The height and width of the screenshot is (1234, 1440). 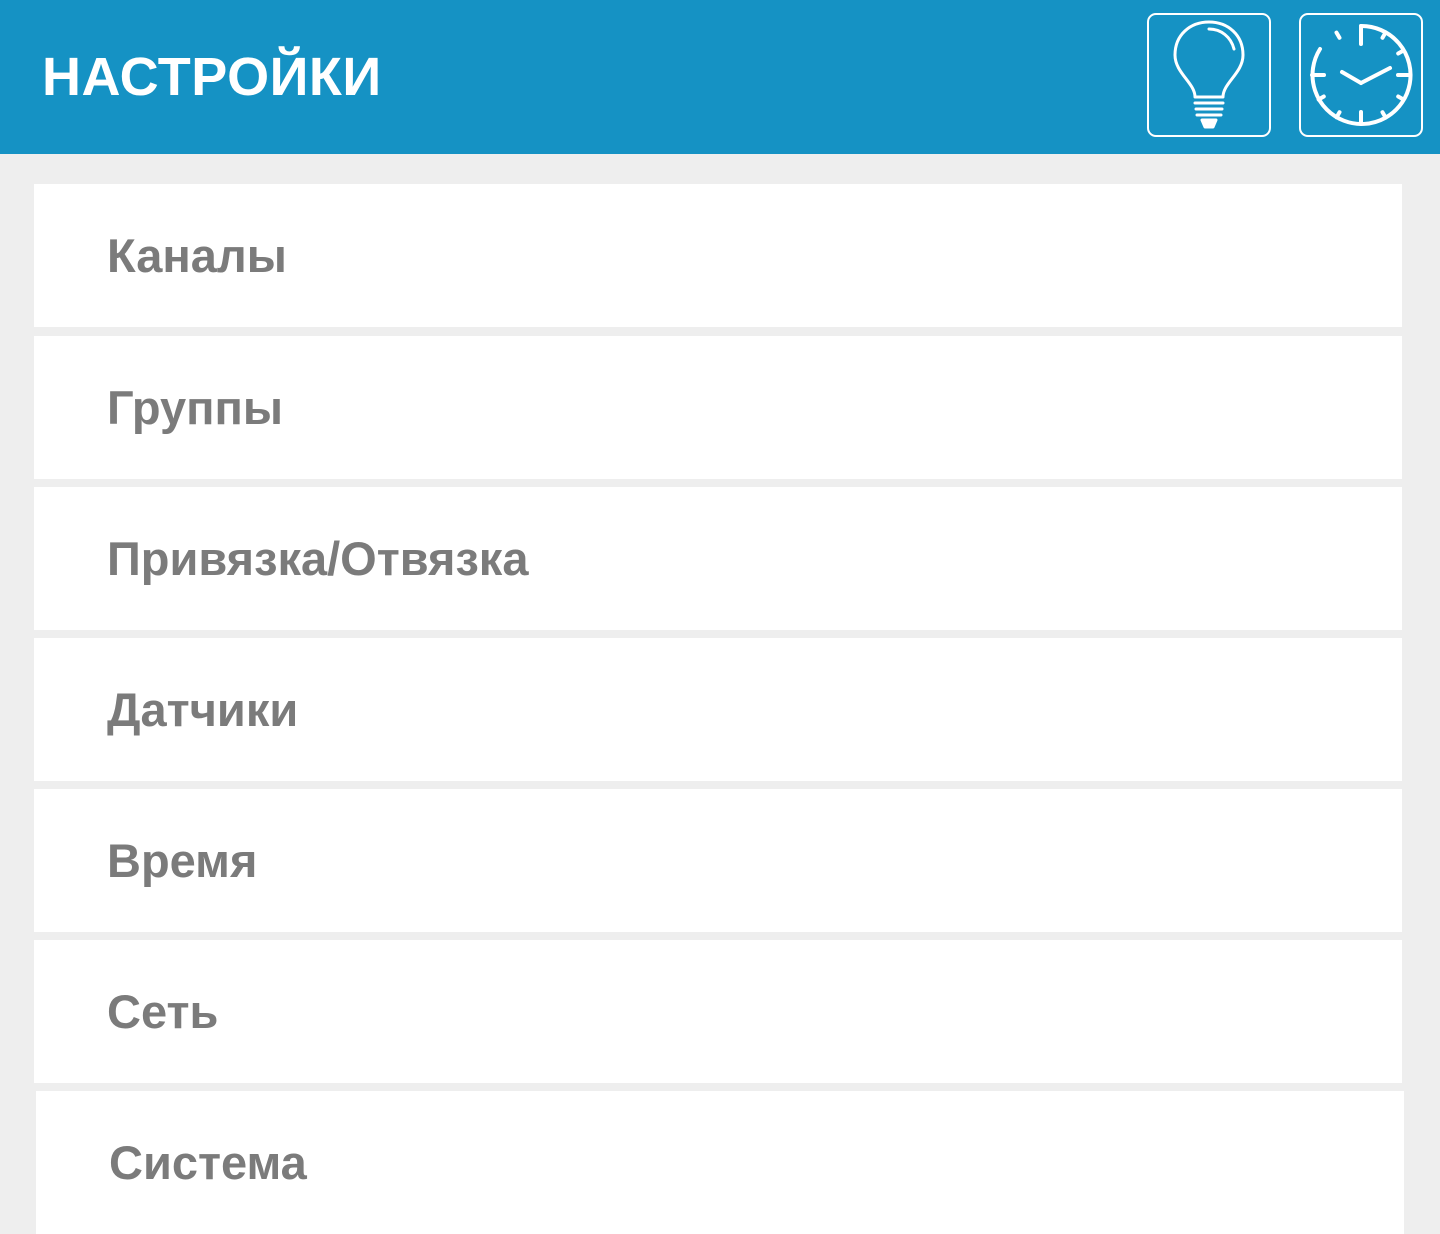 I want to click on clock-button, so click(x=1361, y=75).